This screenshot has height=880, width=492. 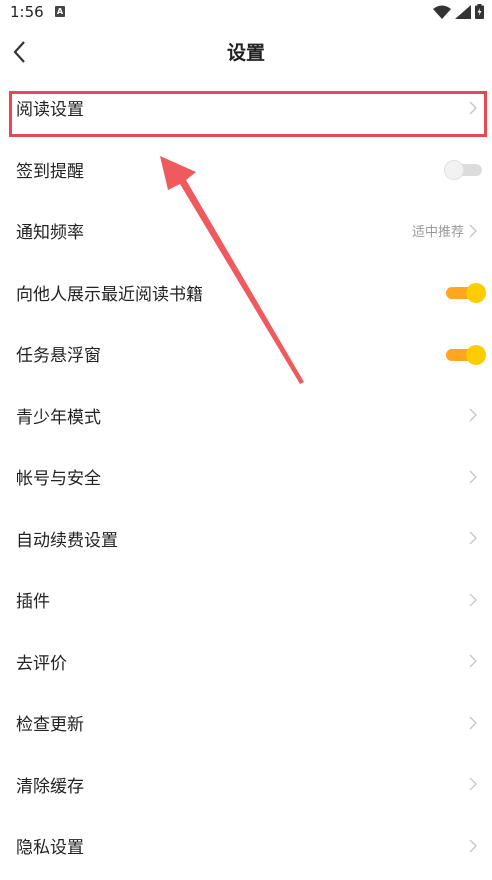 What do you see at coordinates (437, 233) in the screenshot?
I see `row-value: 适中推荐` at bounding box center [437, 233].